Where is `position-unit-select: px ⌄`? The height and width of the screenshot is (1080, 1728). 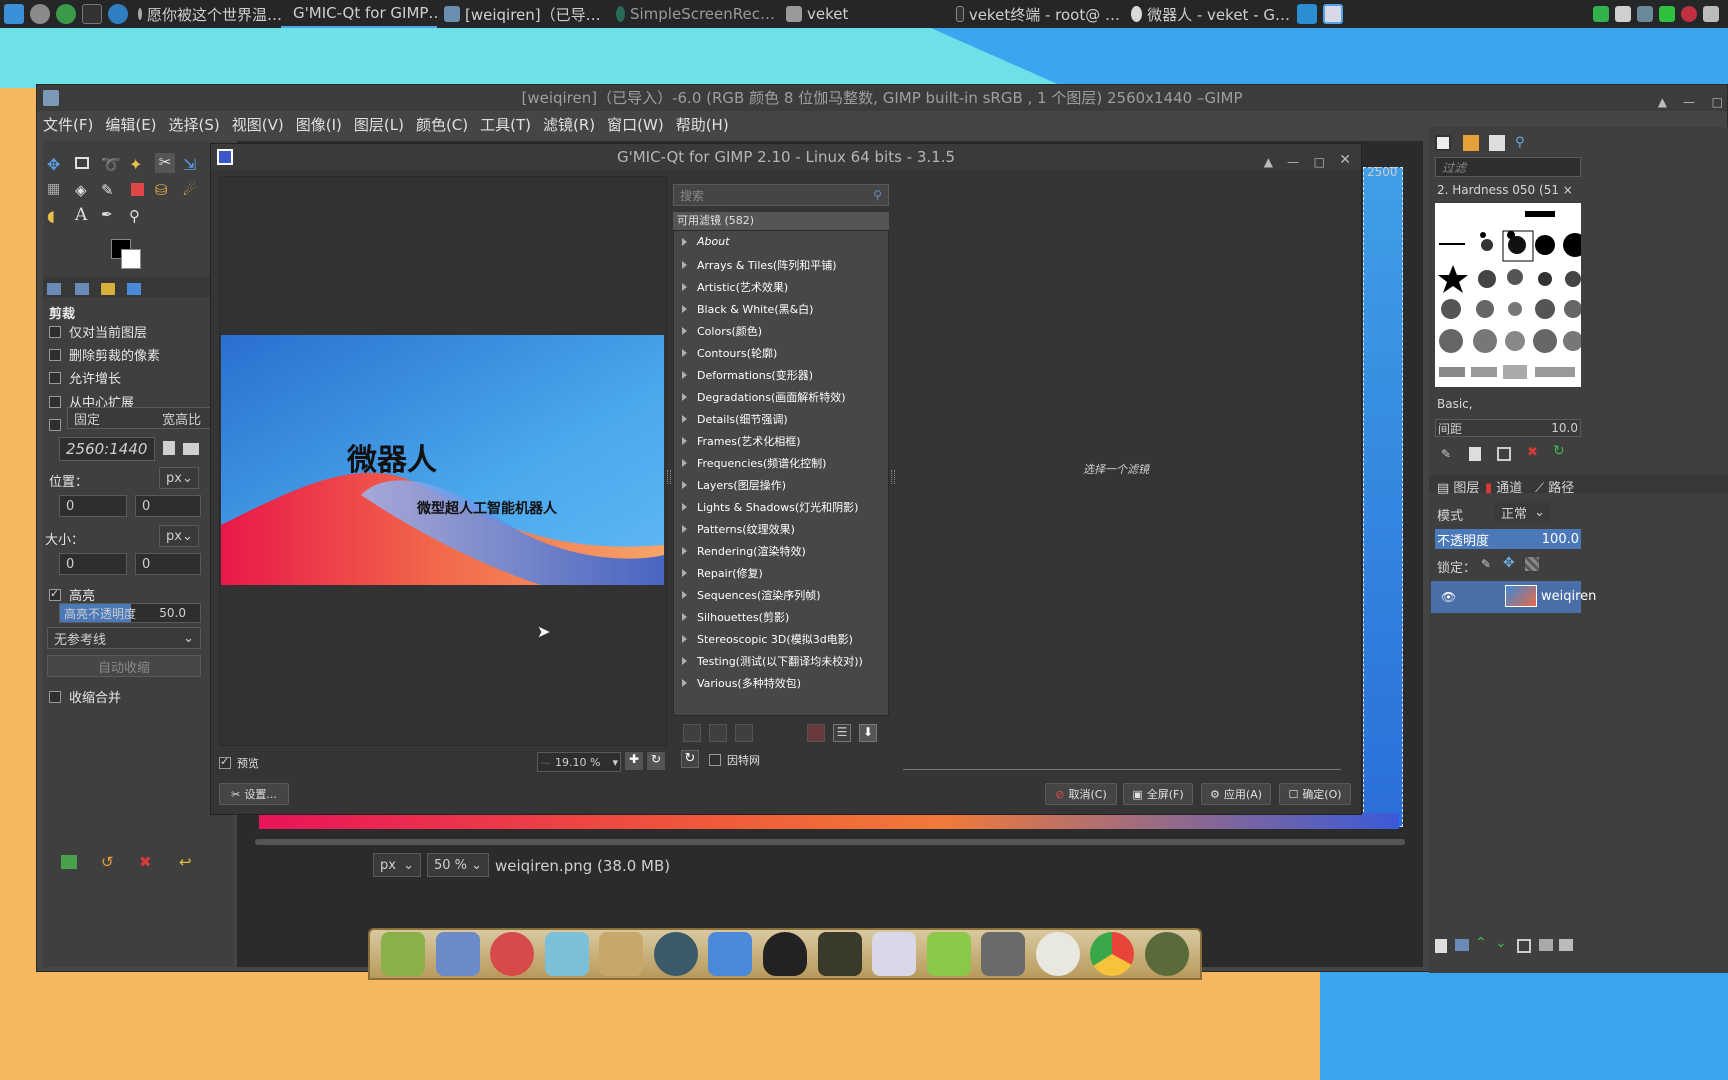 position-unit-select: px ⌄ is located at coordinates (179, 478).